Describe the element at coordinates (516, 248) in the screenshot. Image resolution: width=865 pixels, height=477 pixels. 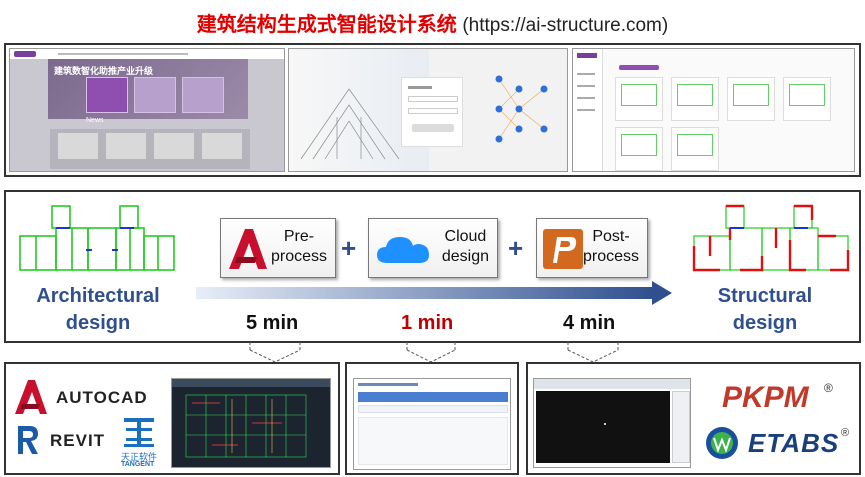
I see `plus-sign-2: +` at that location.